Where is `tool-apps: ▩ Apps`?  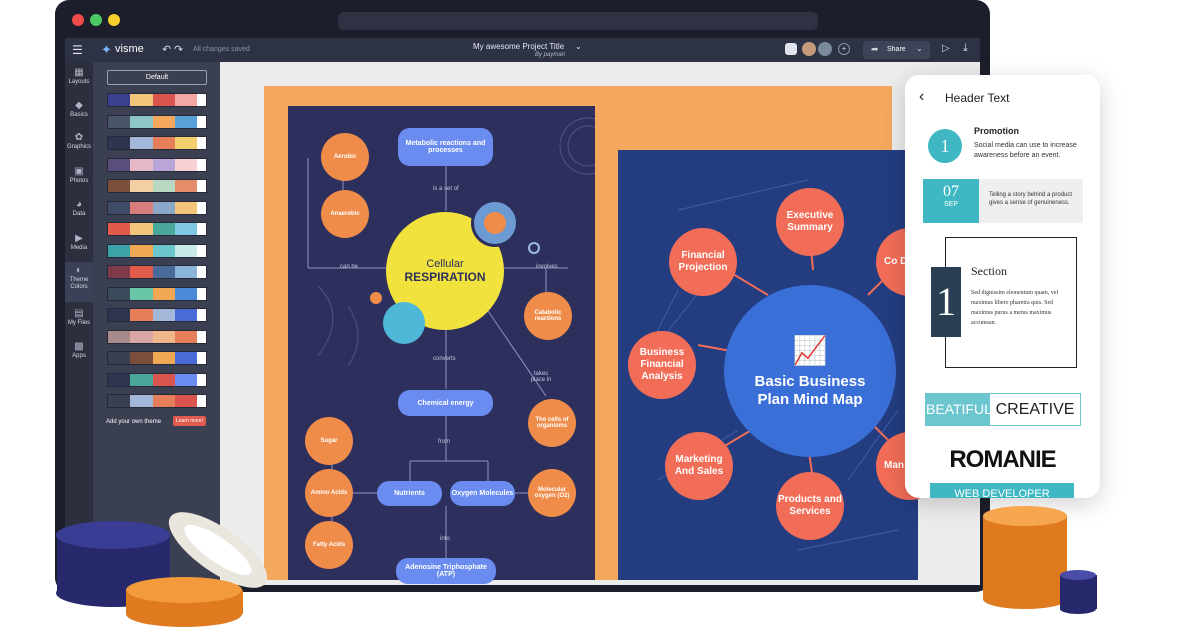
tool-apps: ▩ Apps is located at coordinates (79, 353).